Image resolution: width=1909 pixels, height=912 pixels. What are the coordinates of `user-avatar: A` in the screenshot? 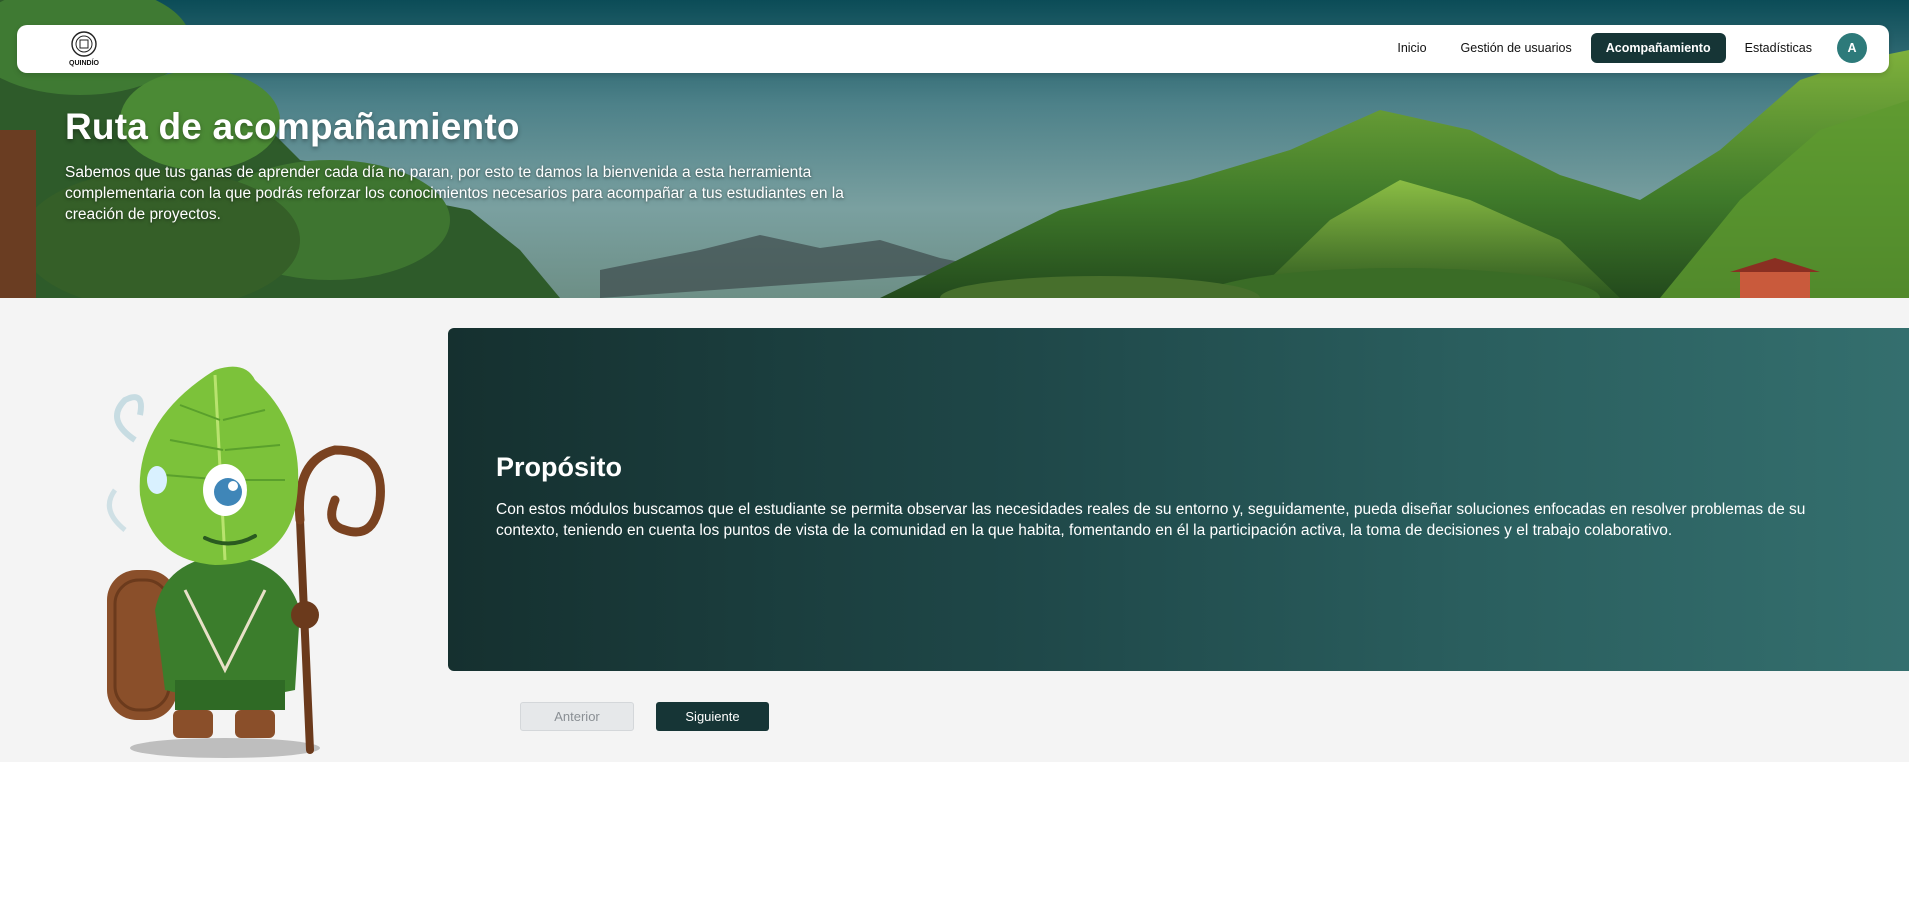 It's located at (1852, 48).